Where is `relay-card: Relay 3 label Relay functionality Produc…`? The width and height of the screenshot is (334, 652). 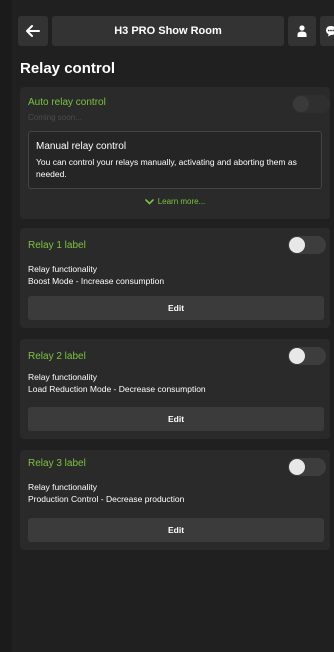 relay-card: Relay 3 label Relay functionality Produc… is located at coordinates (175, 500).